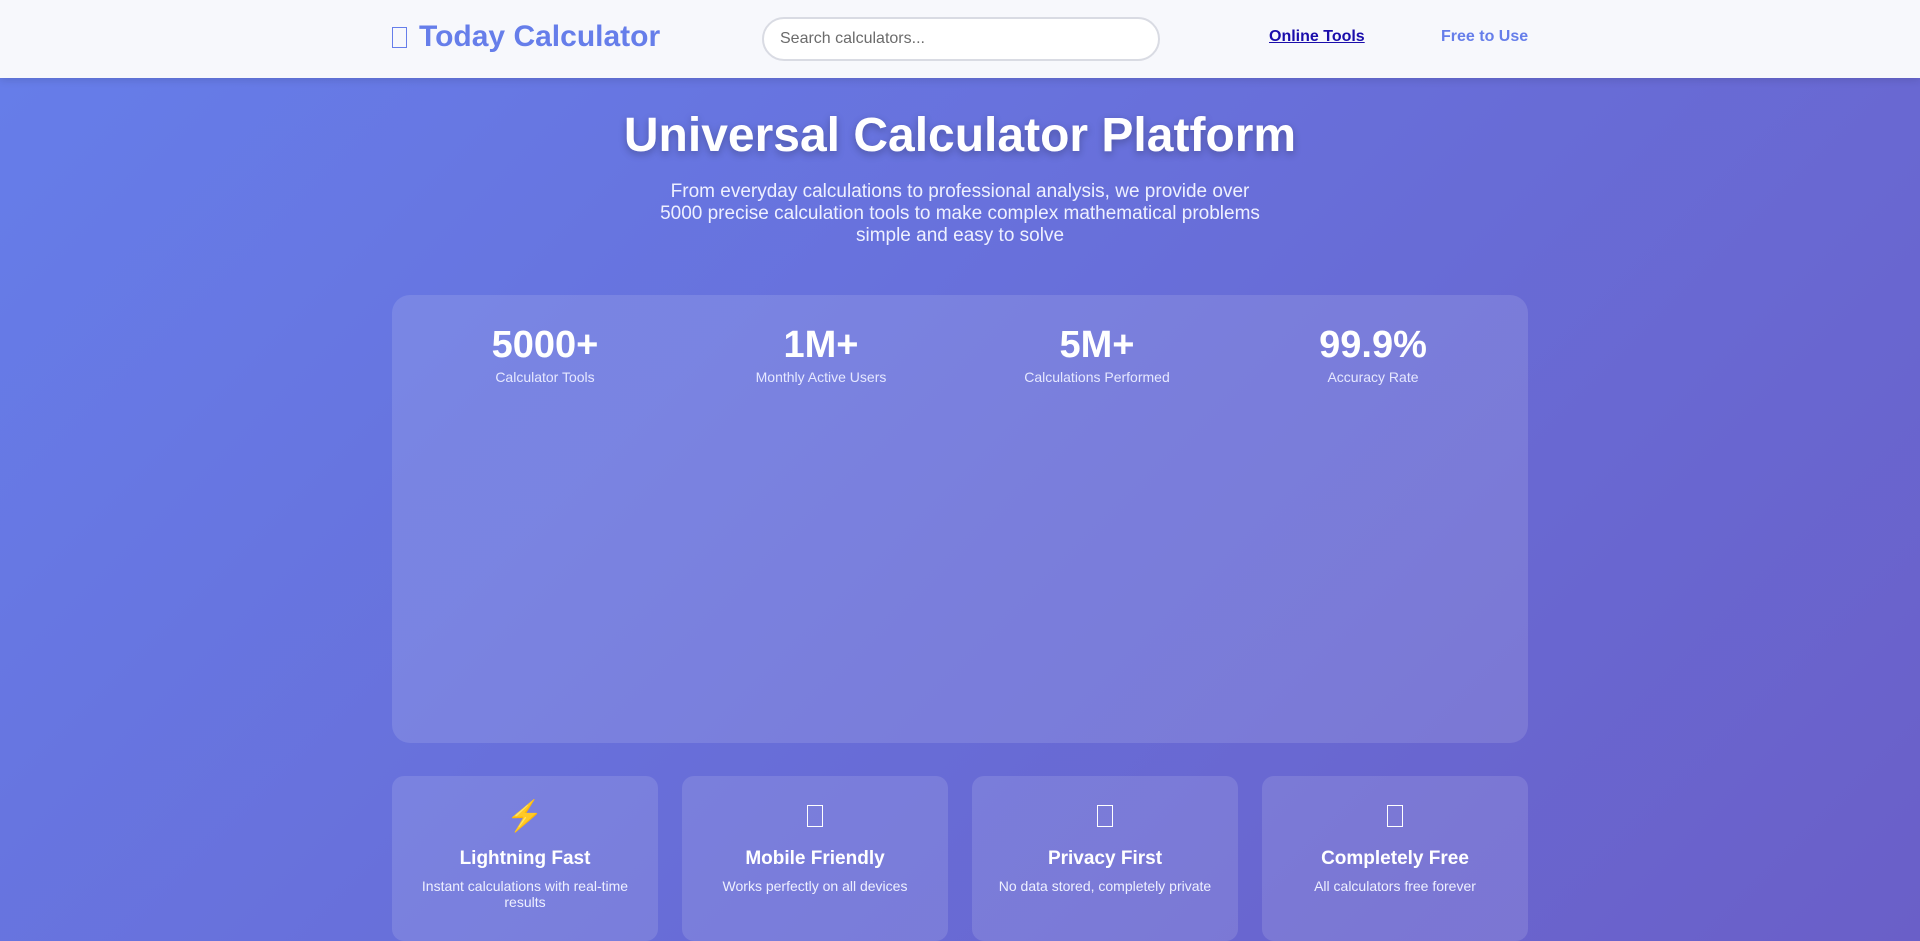 This screenshot has width=1920, height=941. I want to click on feature-description: No data stored, completely private, so click(1105, 886).